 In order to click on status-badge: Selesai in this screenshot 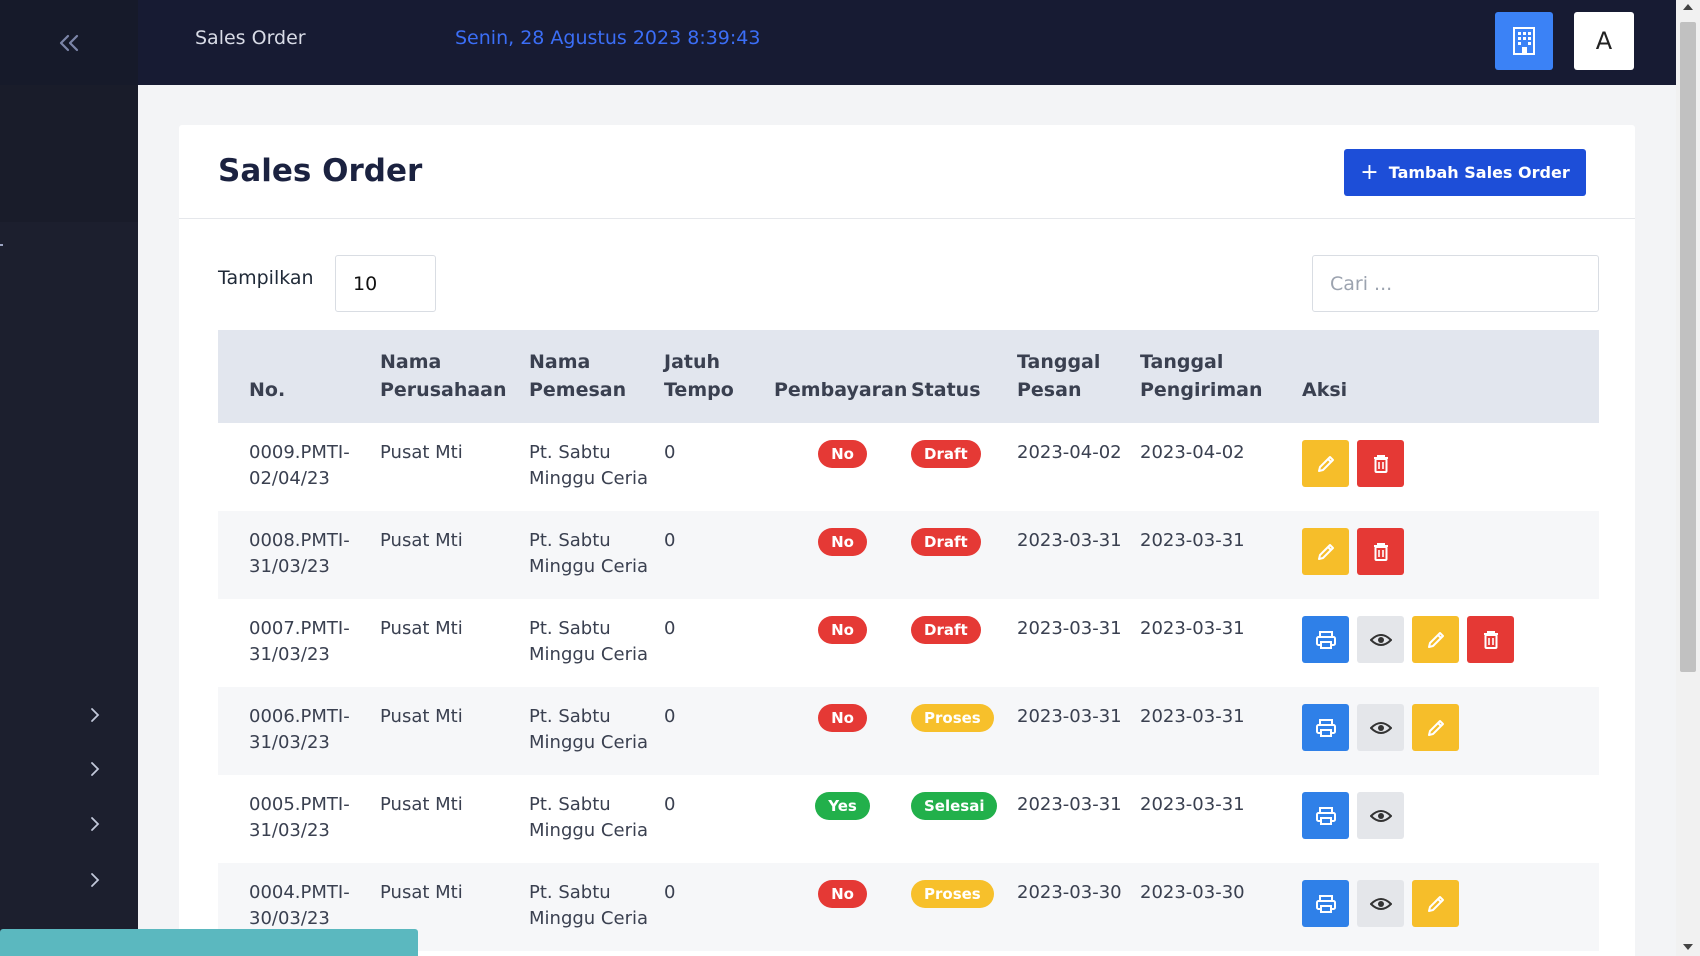, I will do `click(954, 806)`.